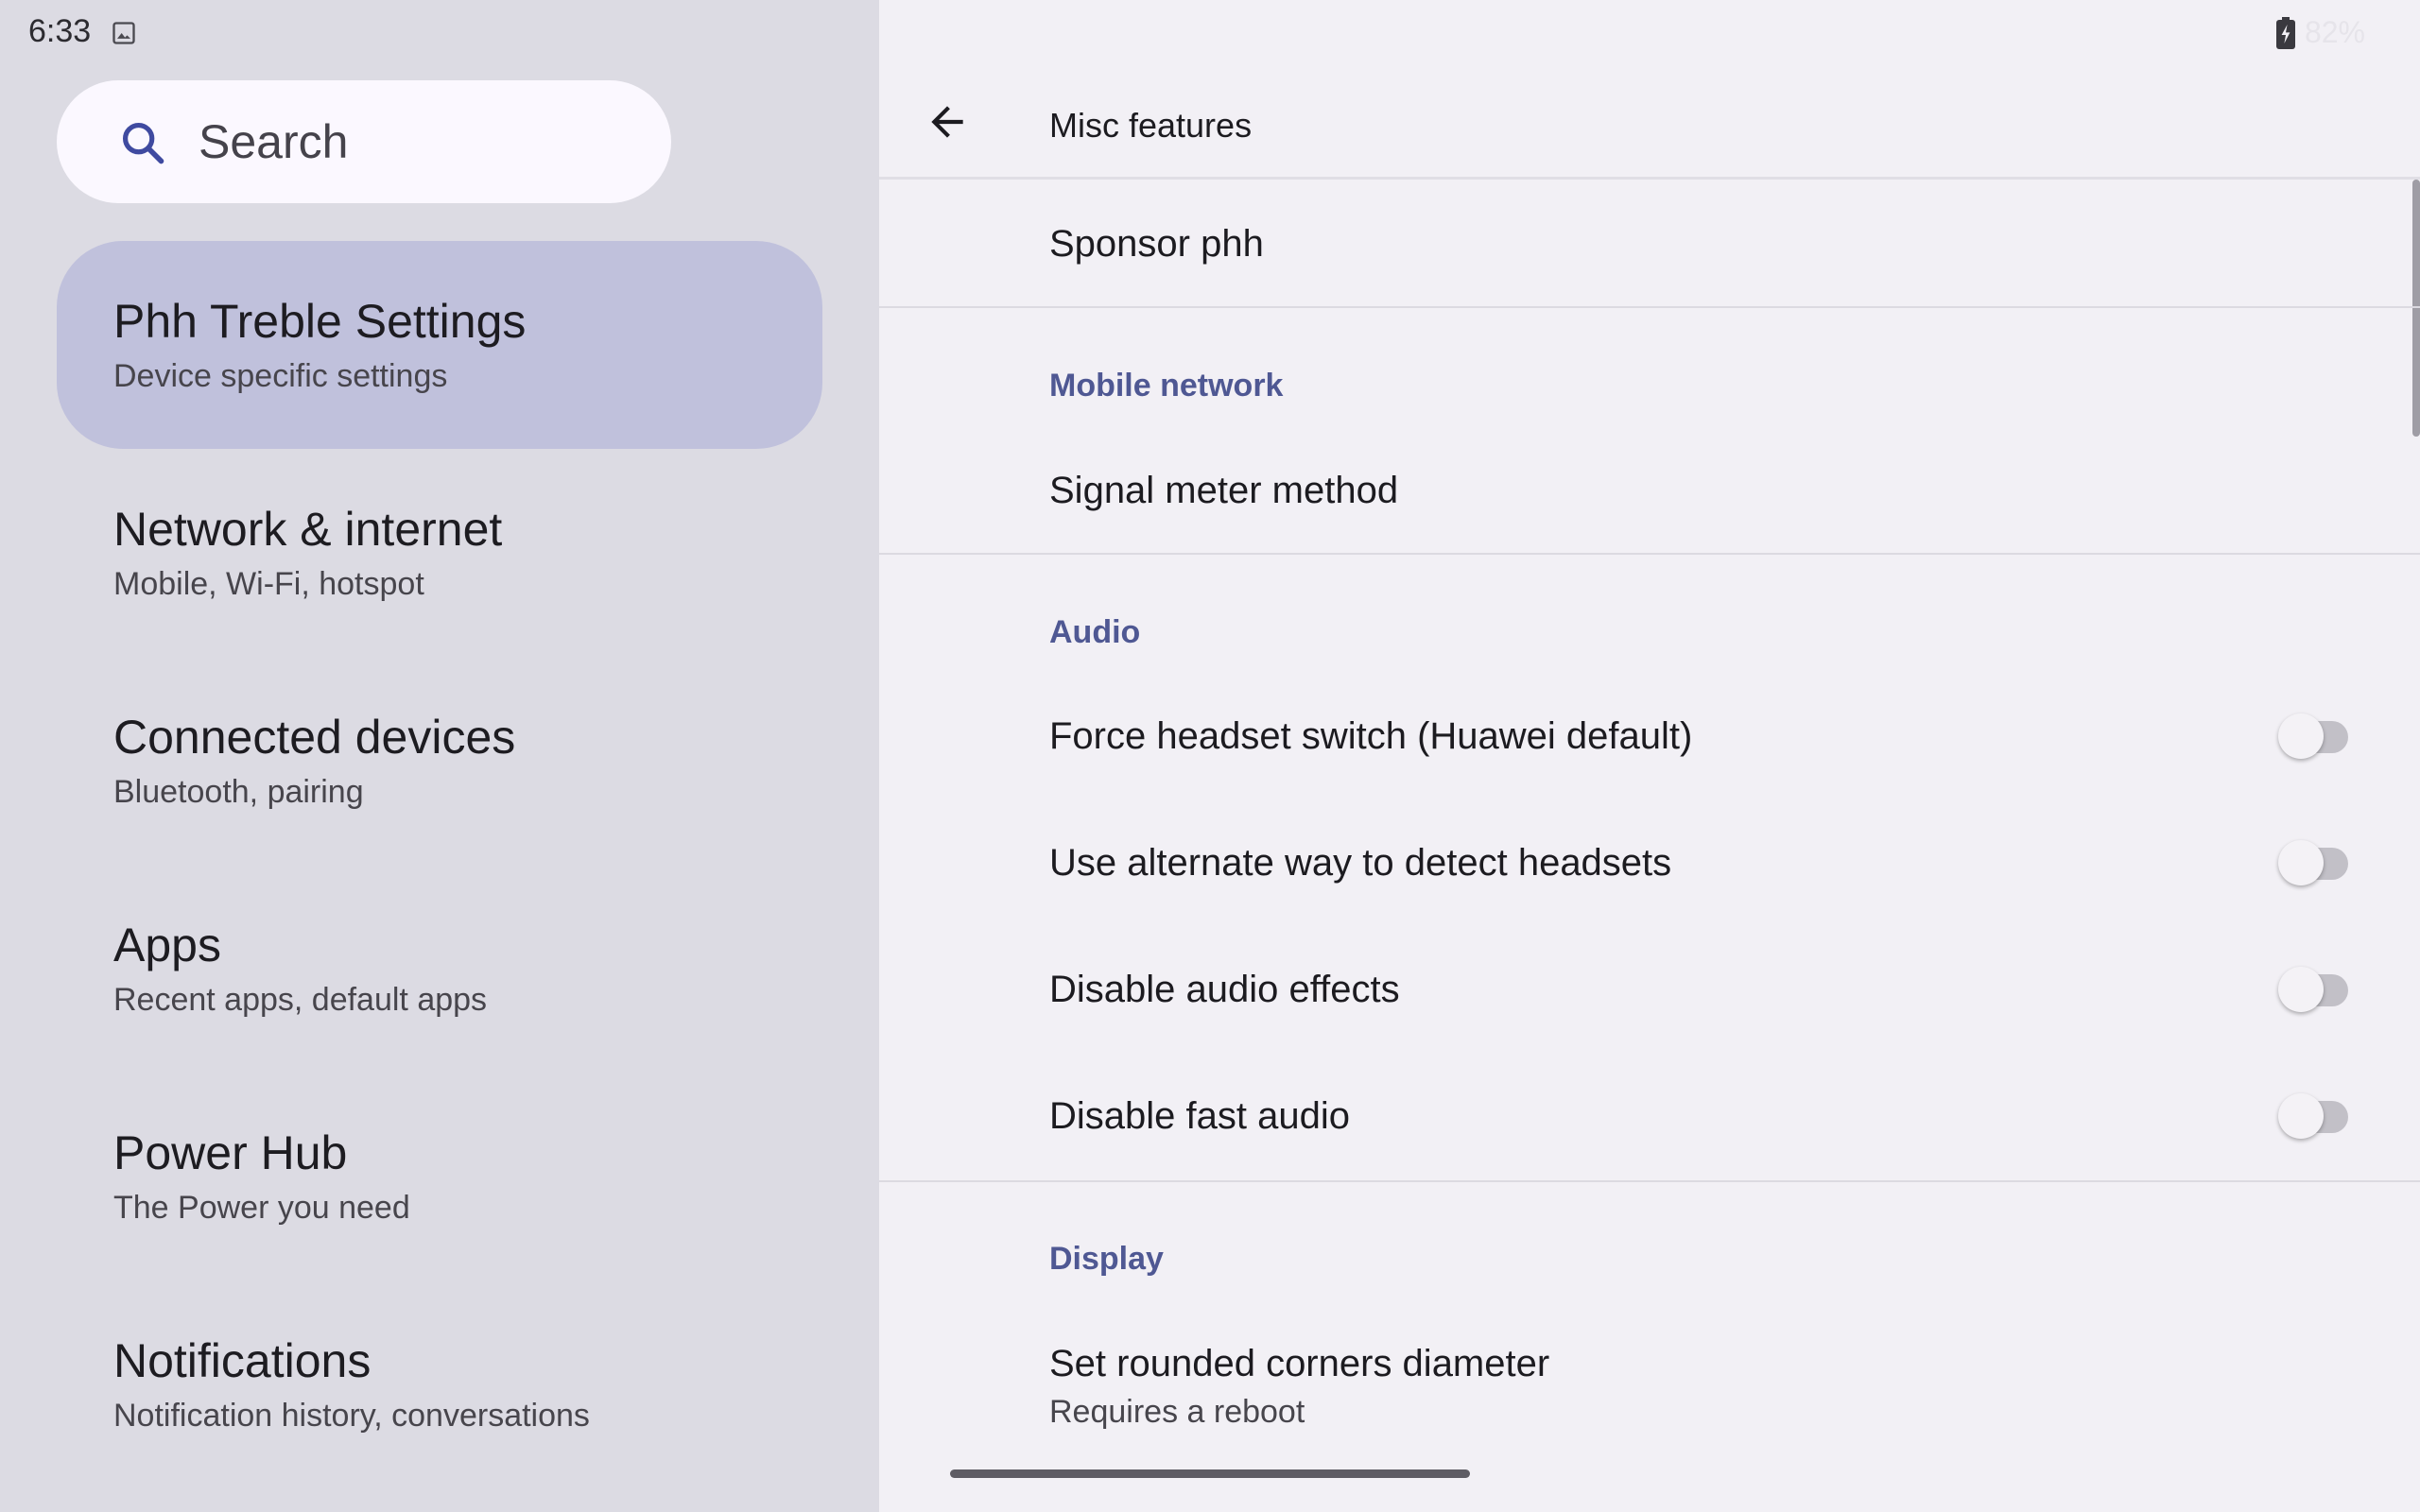  Describe the element at coordinates (364, 141) in the screenshot. I see `search-bar: Search` at that location.